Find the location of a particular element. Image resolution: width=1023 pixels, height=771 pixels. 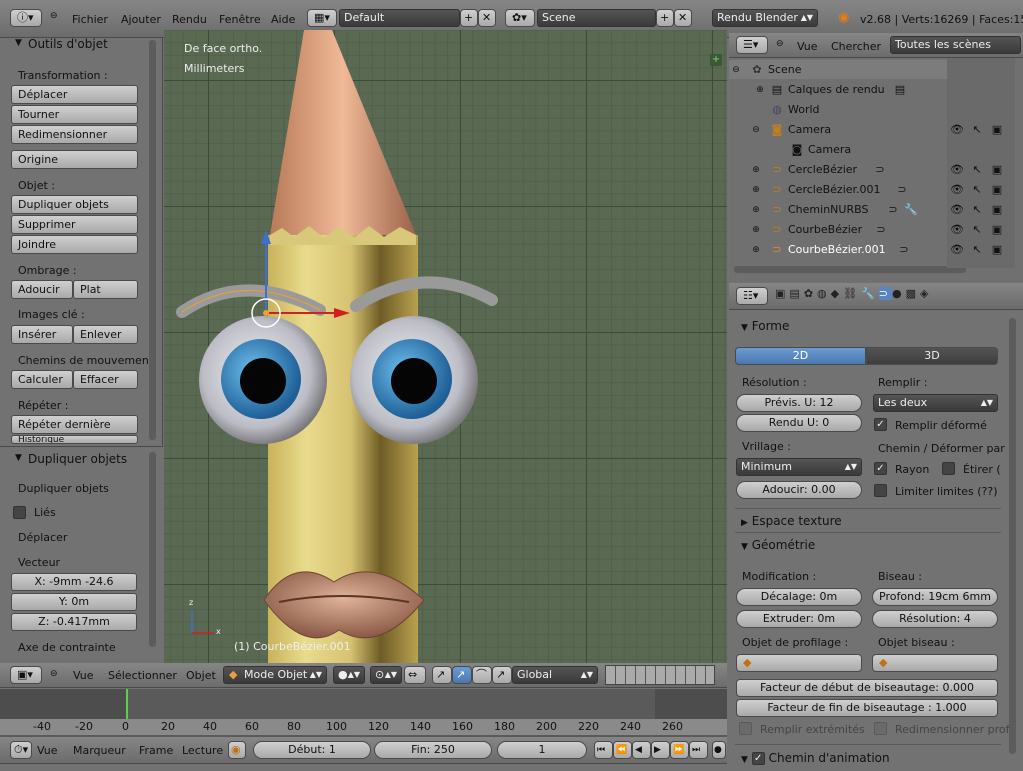

shape-panel-header: ▼ Forme is located at coordinates (868, 326).